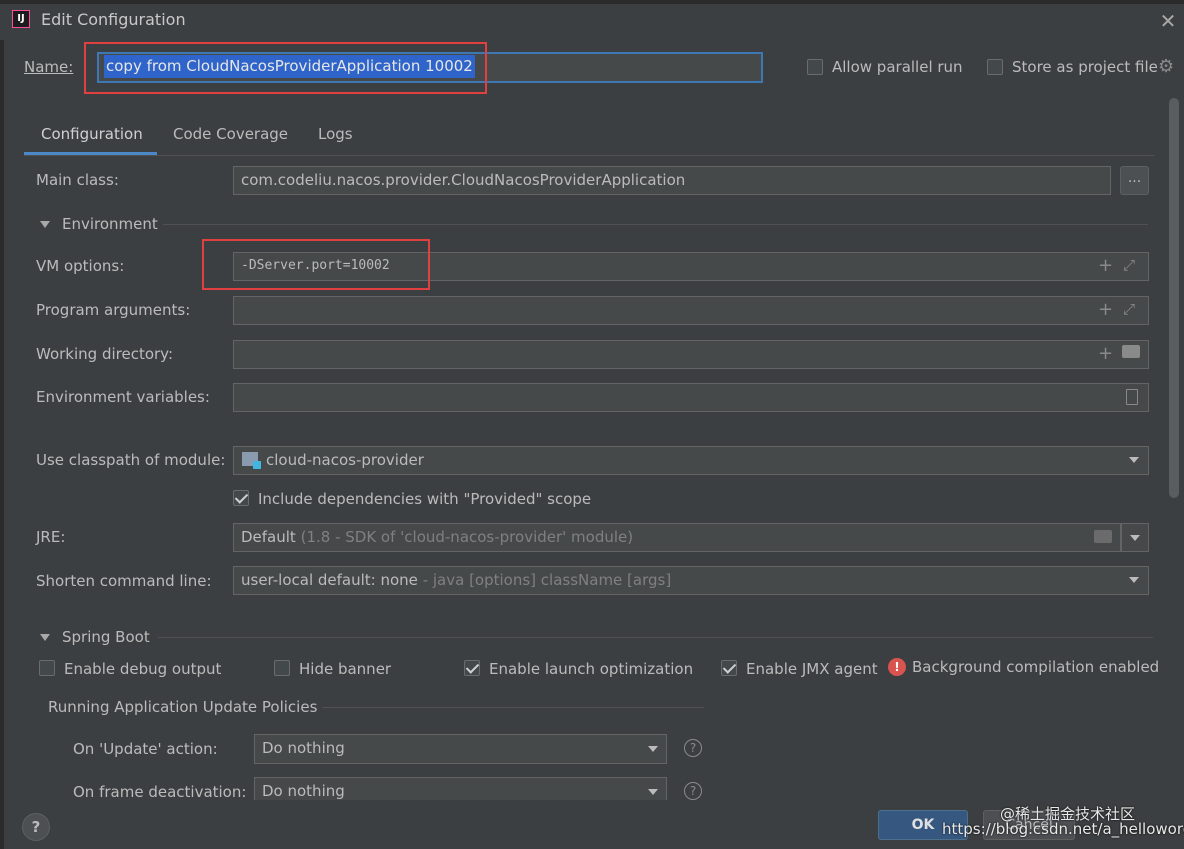 This screenshot has height=849, width=1184. What do you see at coordinates (316, 264) in the screenshot?
I see `highlight-vm-options-box` at bounding box center [316, 264].